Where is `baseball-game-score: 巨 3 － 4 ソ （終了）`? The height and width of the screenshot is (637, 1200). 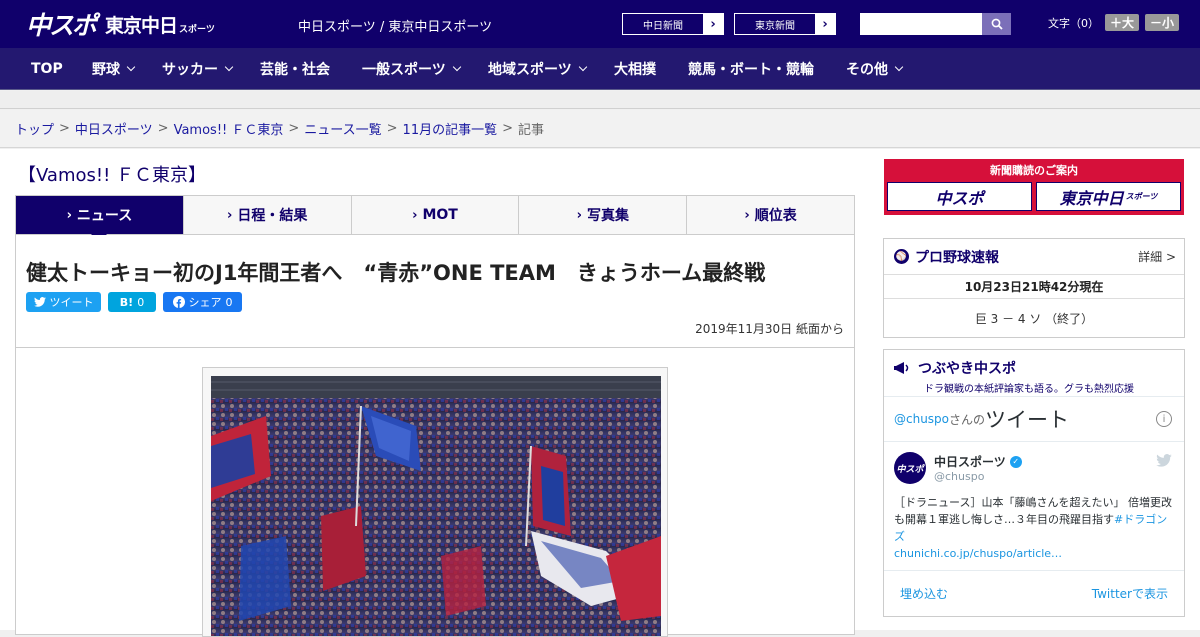
baseball-game-score: 巨 3 － 4 ソ （終了） is located at coordinates (1034, 318).